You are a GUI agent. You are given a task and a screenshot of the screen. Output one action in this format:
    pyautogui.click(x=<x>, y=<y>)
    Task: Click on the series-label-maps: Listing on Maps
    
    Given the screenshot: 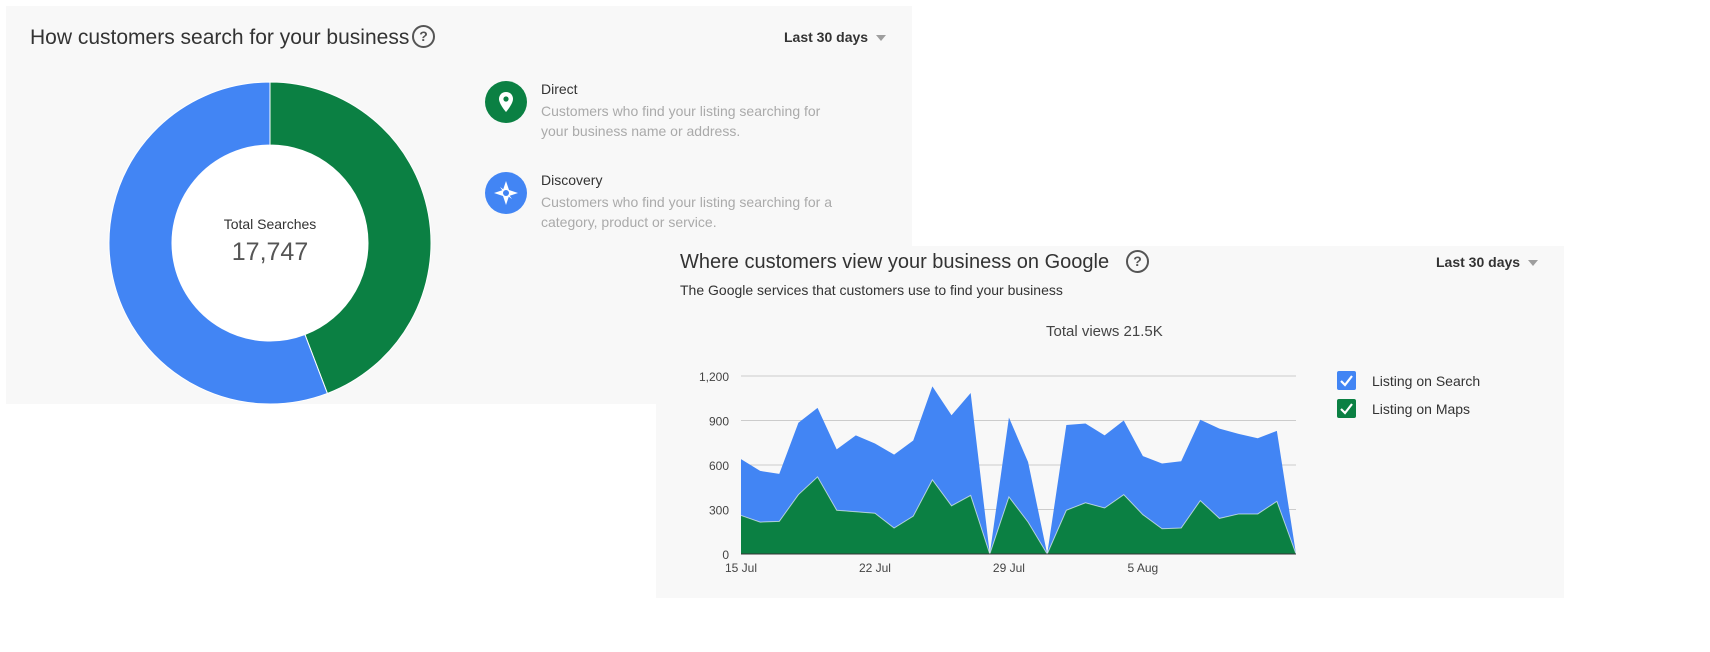 What is the action you would take?
    pyautogui.click(x=1421, y=409)
    